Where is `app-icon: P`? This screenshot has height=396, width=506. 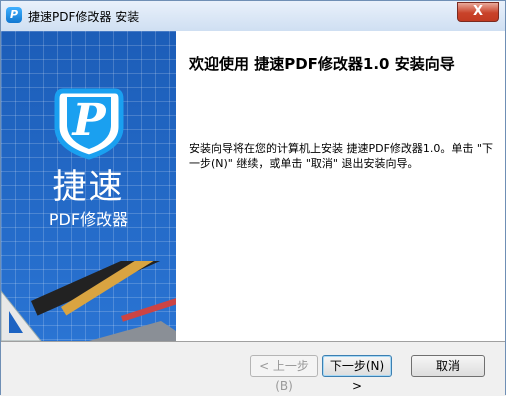 app-icon: P is located at coordinates (14, 15).